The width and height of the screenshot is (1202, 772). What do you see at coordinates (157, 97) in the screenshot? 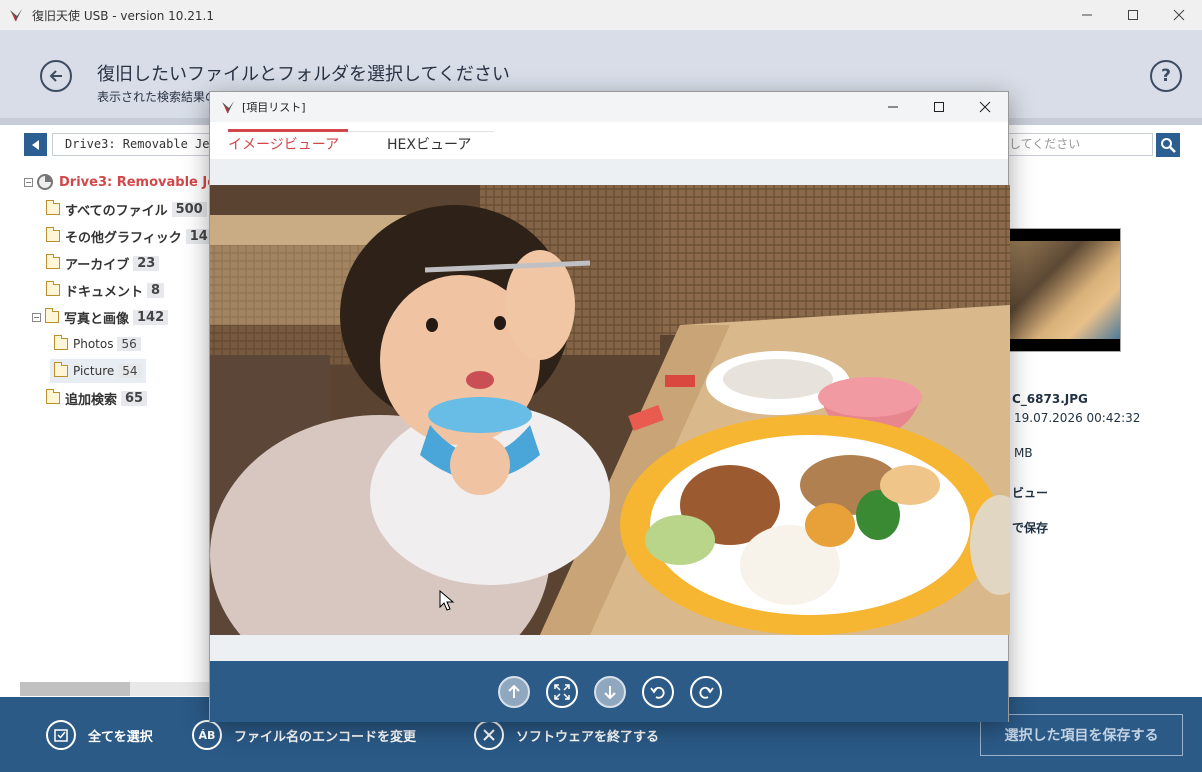
I see `page-subtitle: 表示された検索結果の` at bounding box center [157, 97].